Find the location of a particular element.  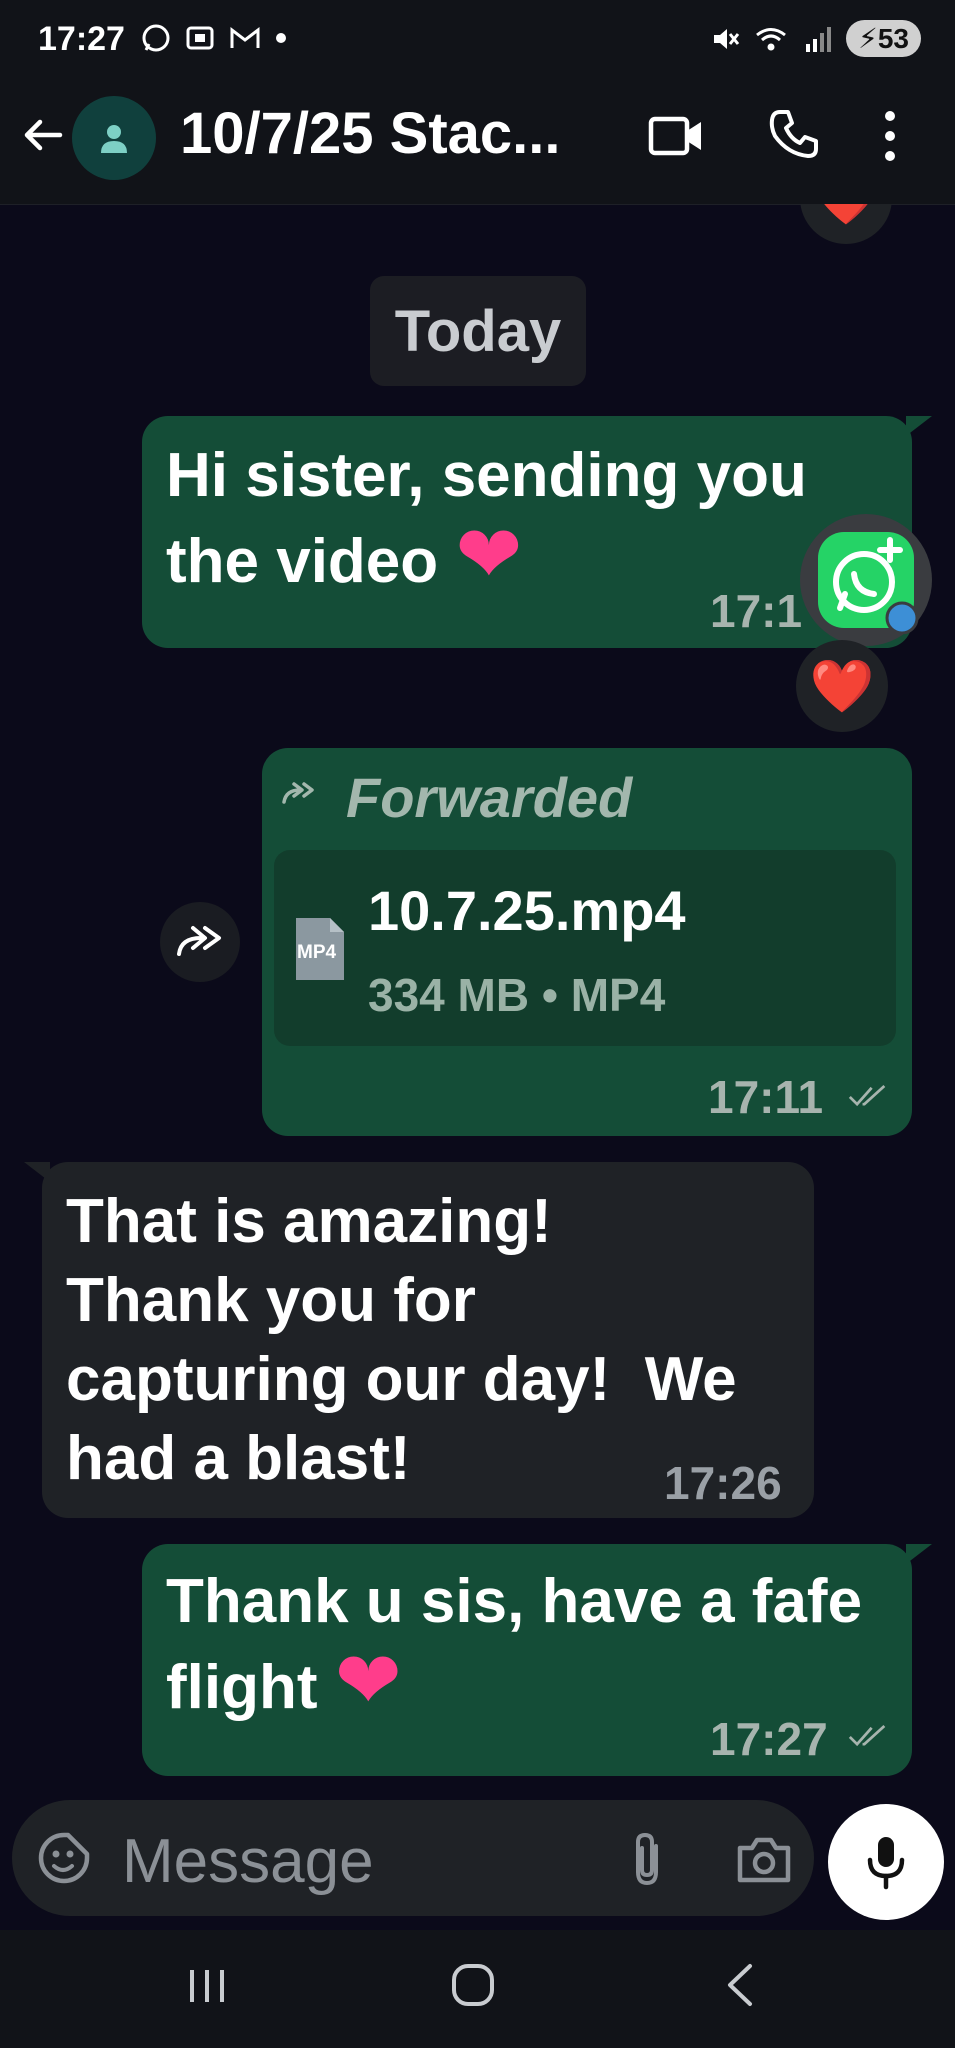

message-time: 17:26 is located at coordinates (723, 1483).